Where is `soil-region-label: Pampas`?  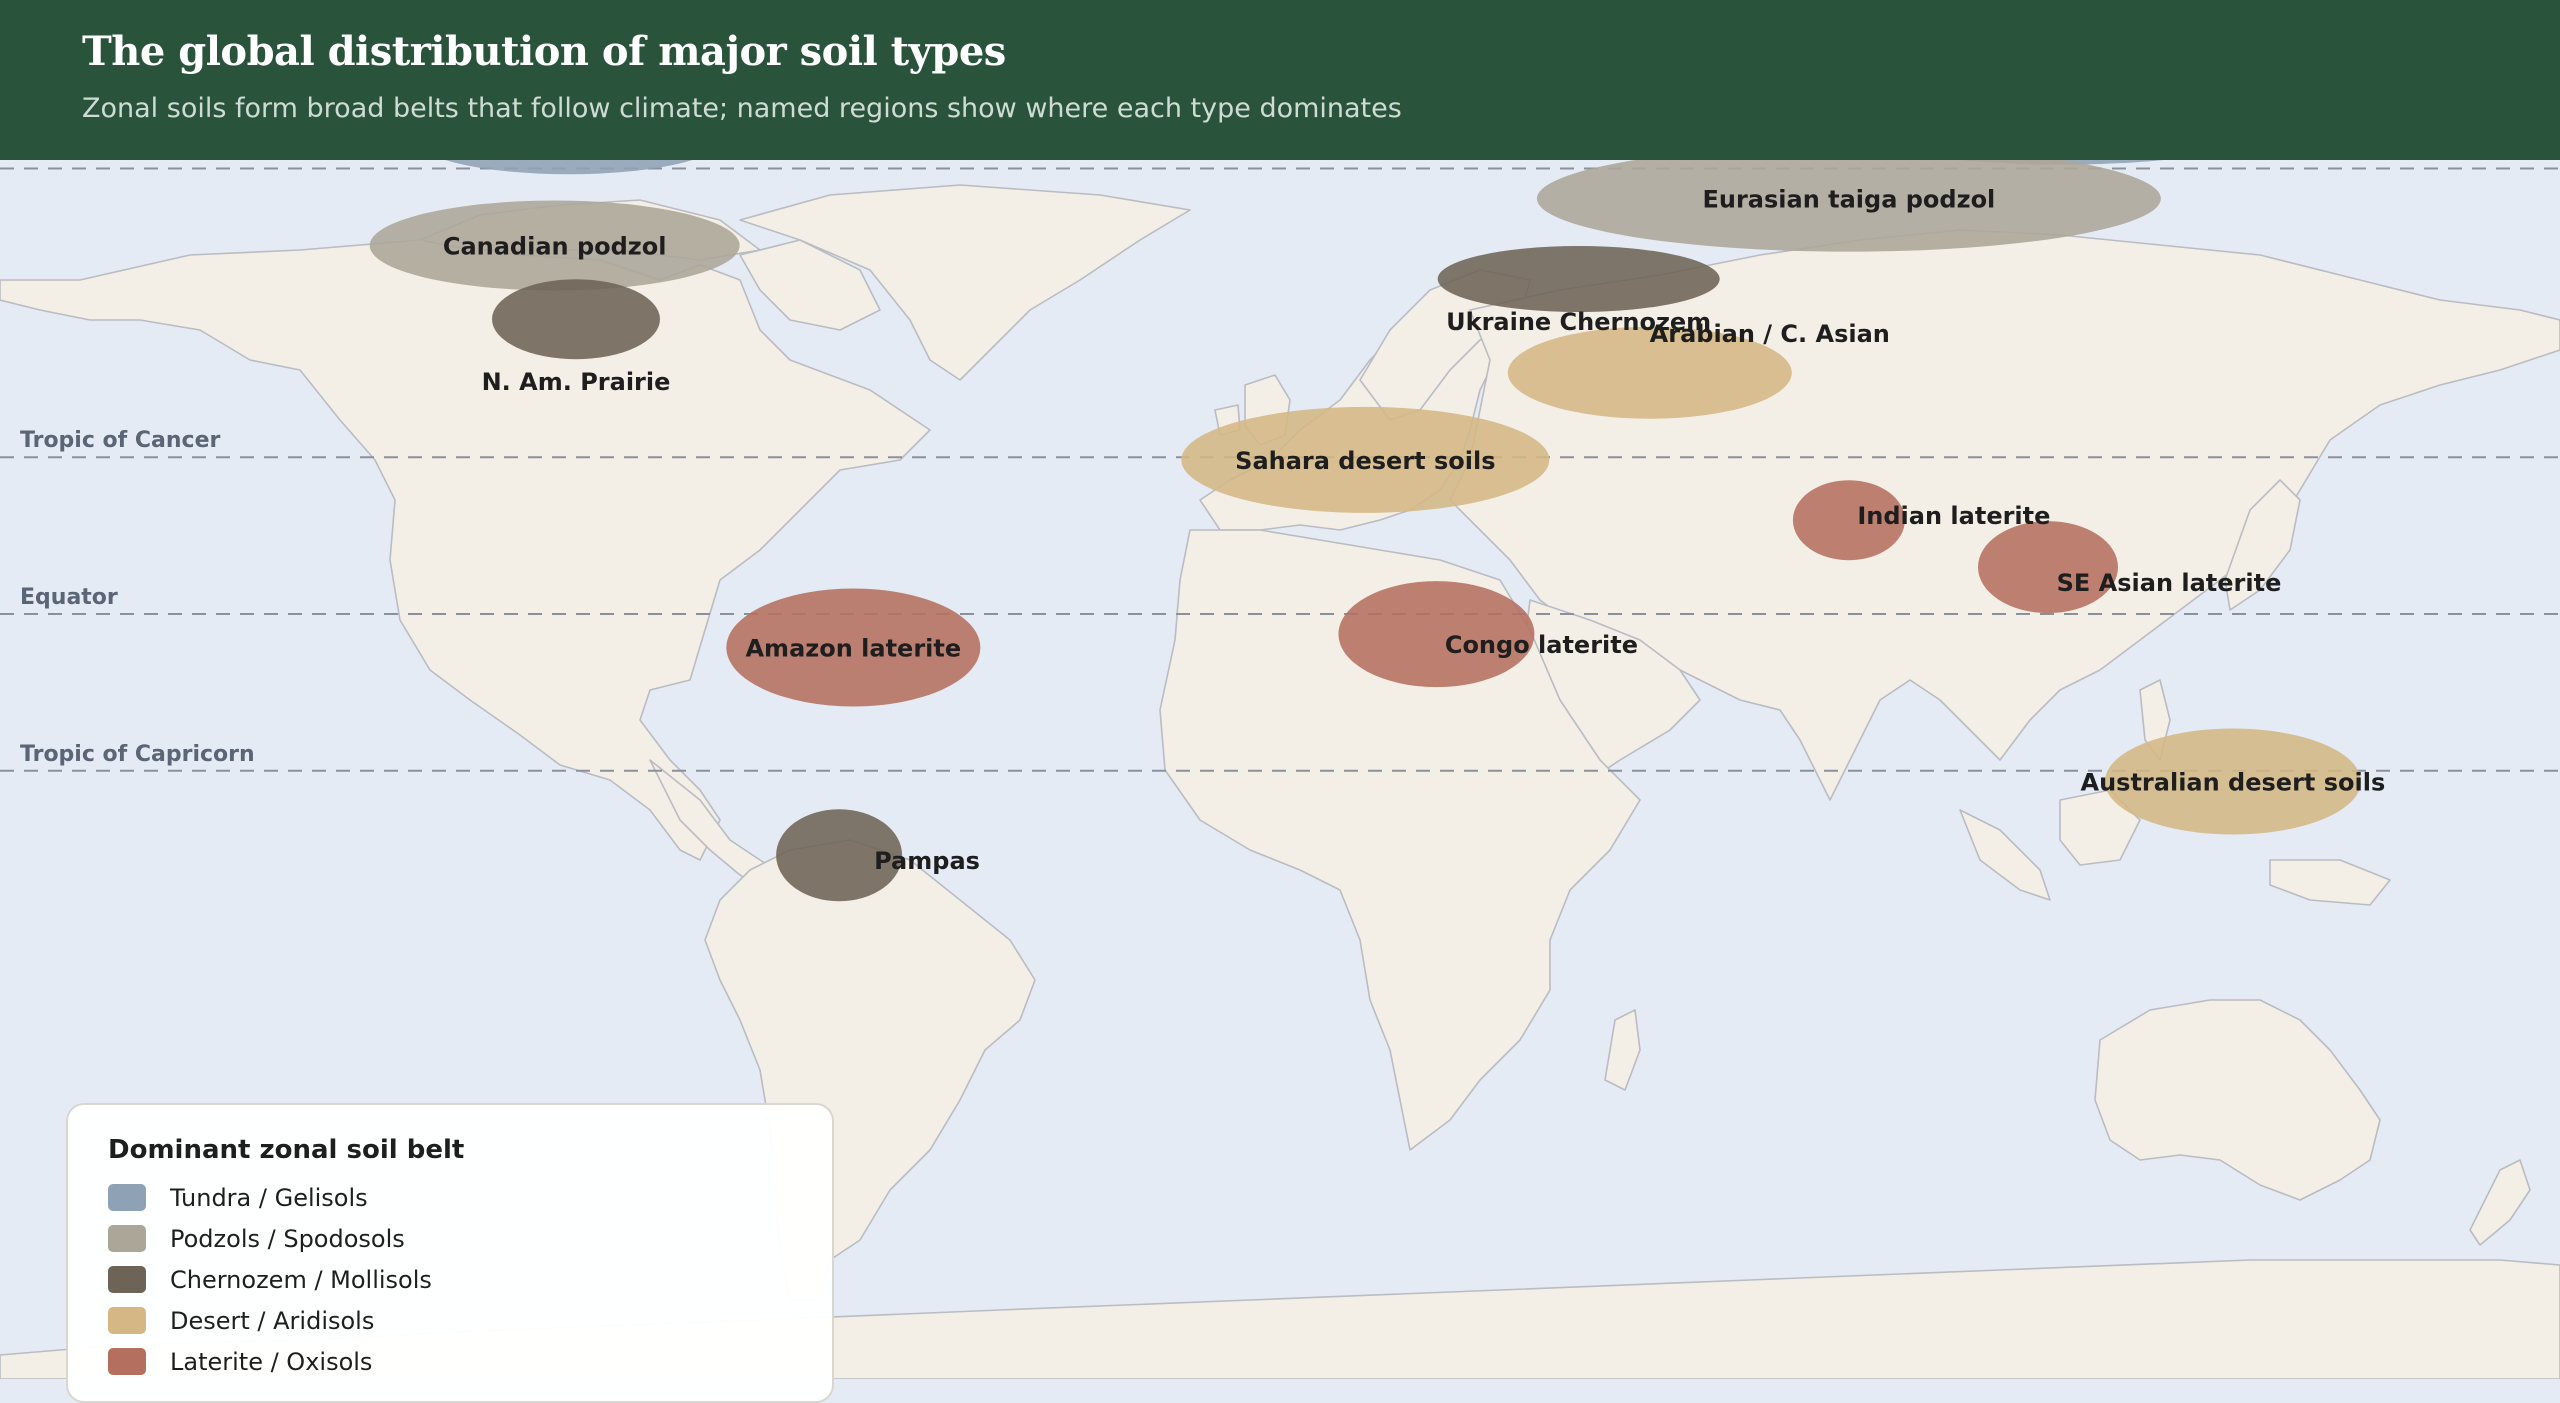 soil-region-label: Pampas is located at coordinates (927, 861).